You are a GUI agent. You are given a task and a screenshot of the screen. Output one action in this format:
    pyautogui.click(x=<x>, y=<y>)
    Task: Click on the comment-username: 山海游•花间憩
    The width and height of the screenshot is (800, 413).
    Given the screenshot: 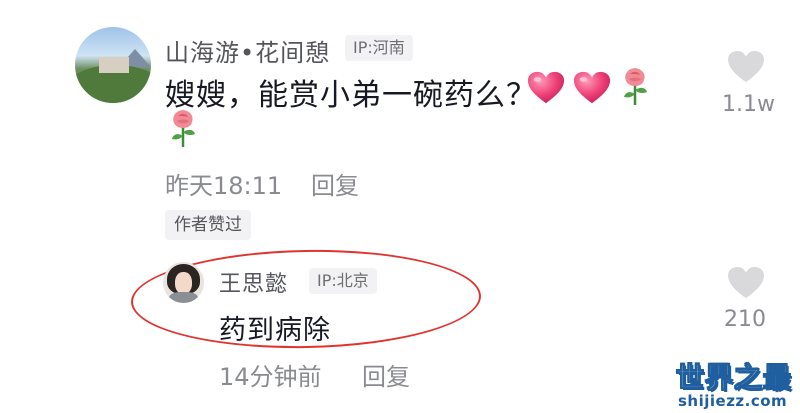 What is the action you would take?
    pyautogui.click(x=247, y=50)
    